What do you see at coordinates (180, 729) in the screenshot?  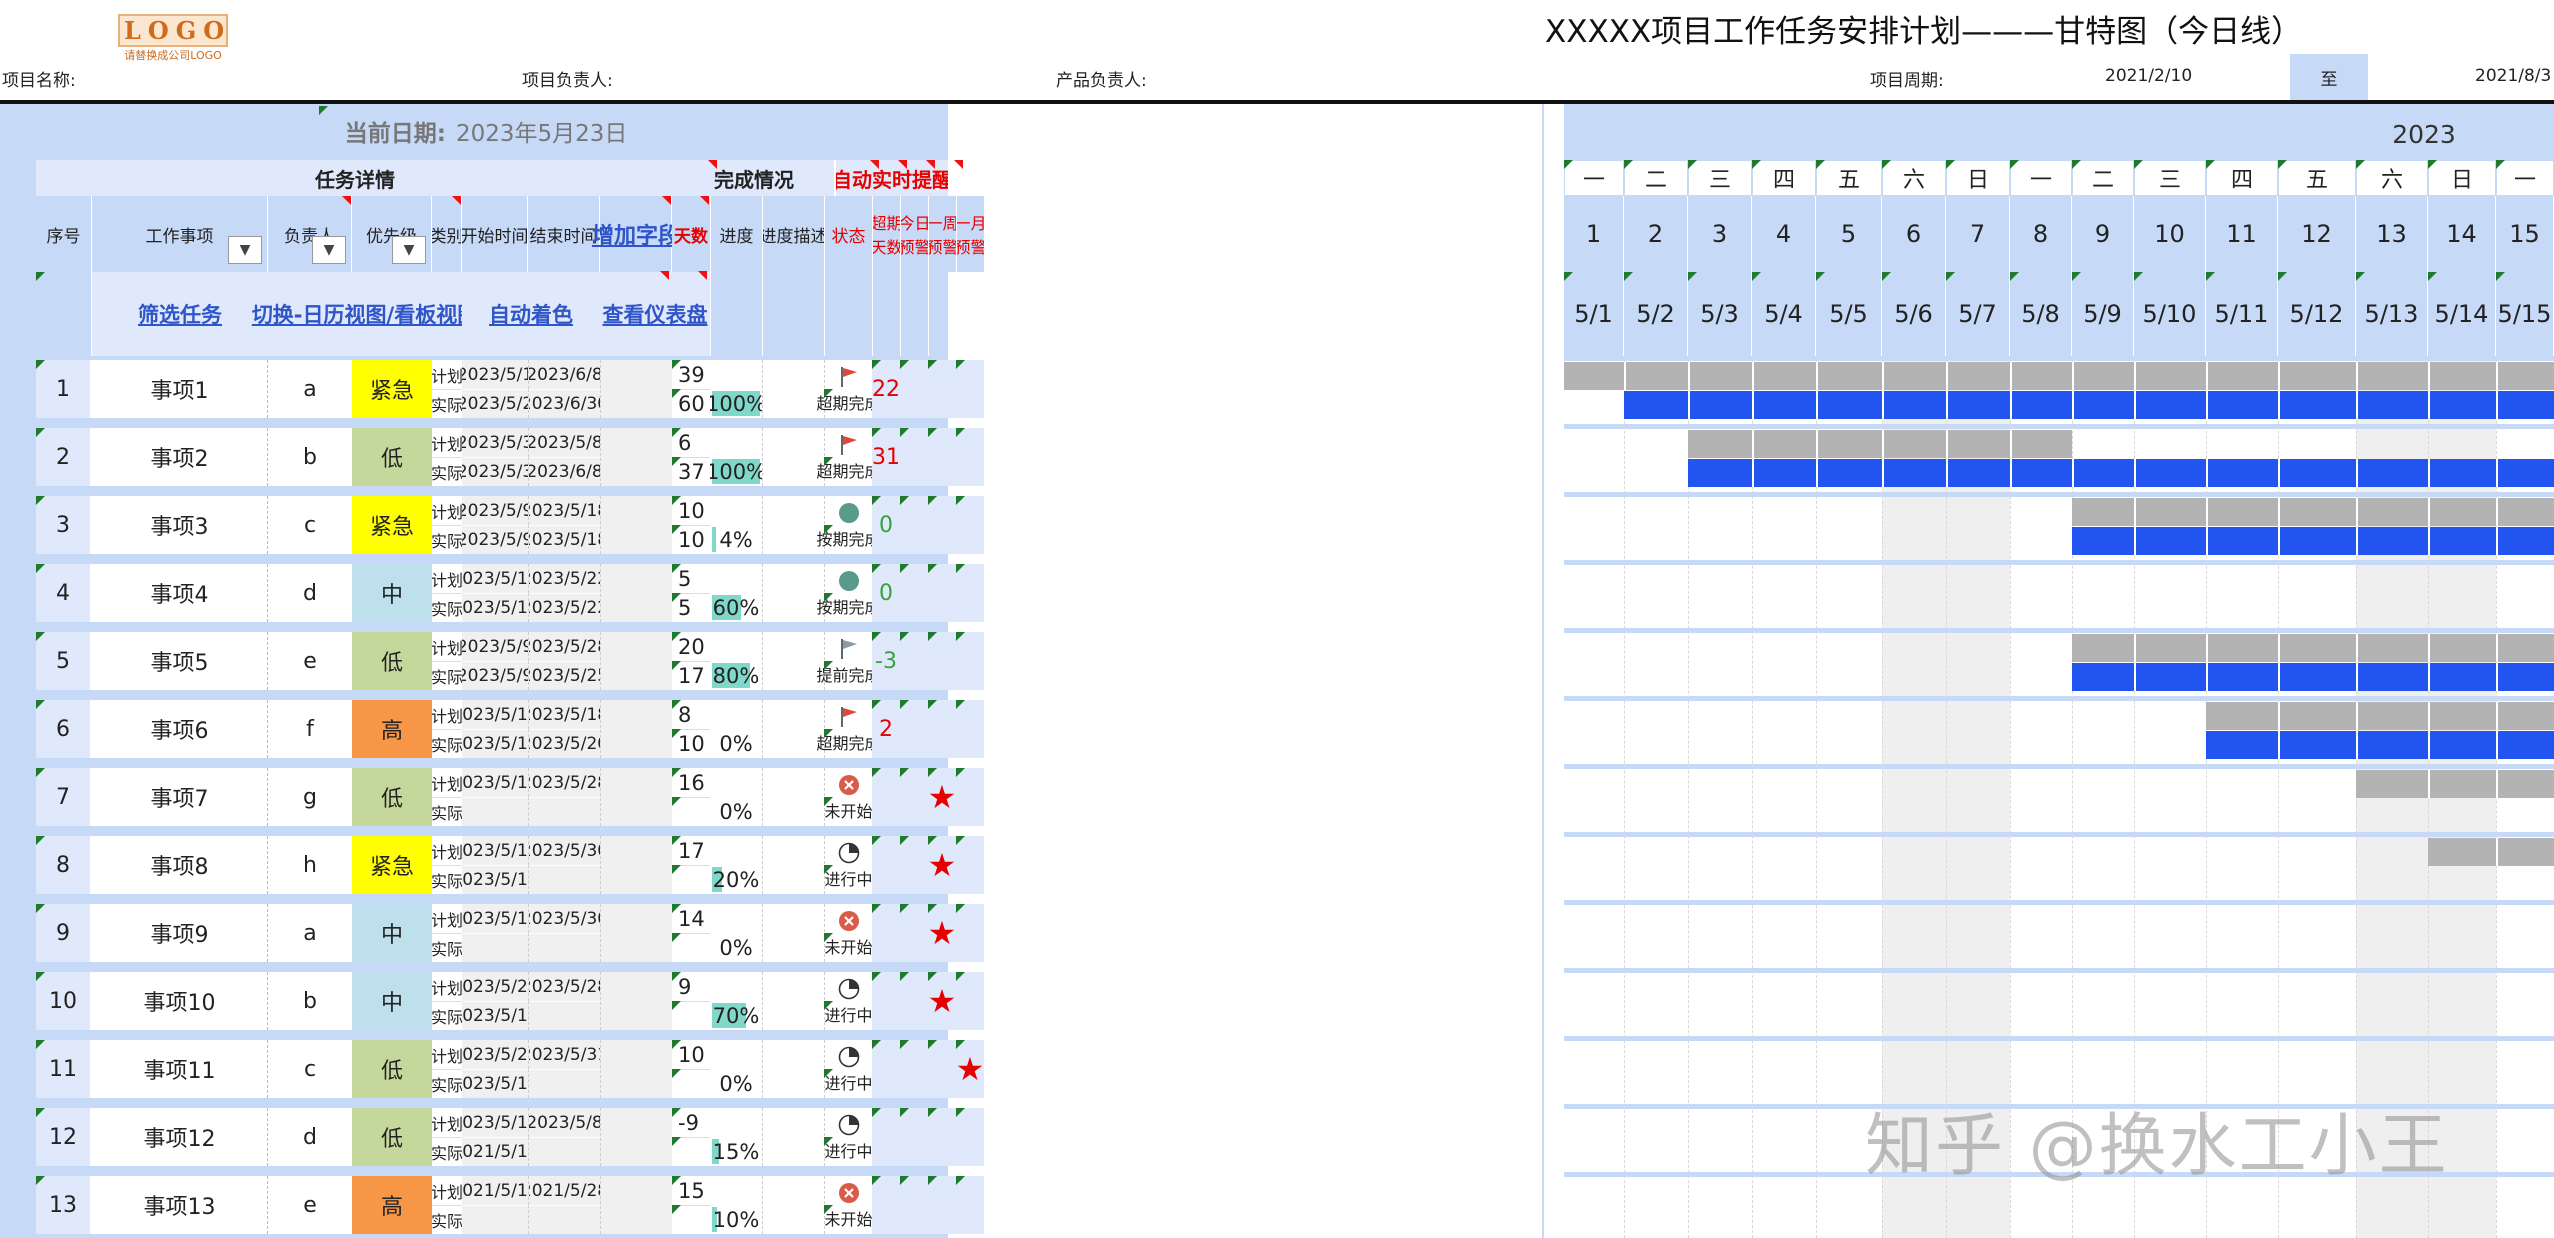 I see `row-item: 事项6` at bounding box center [180, 729].